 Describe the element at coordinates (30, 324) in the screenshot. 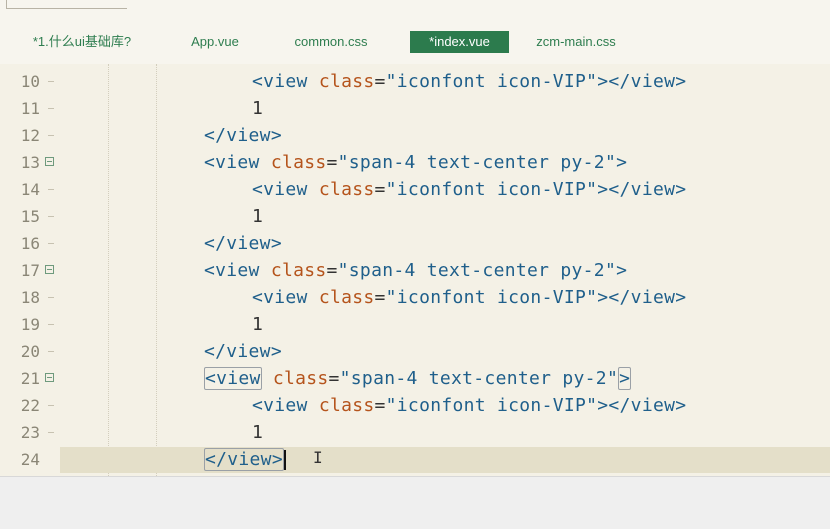

I see `line-number: 19` at that location.